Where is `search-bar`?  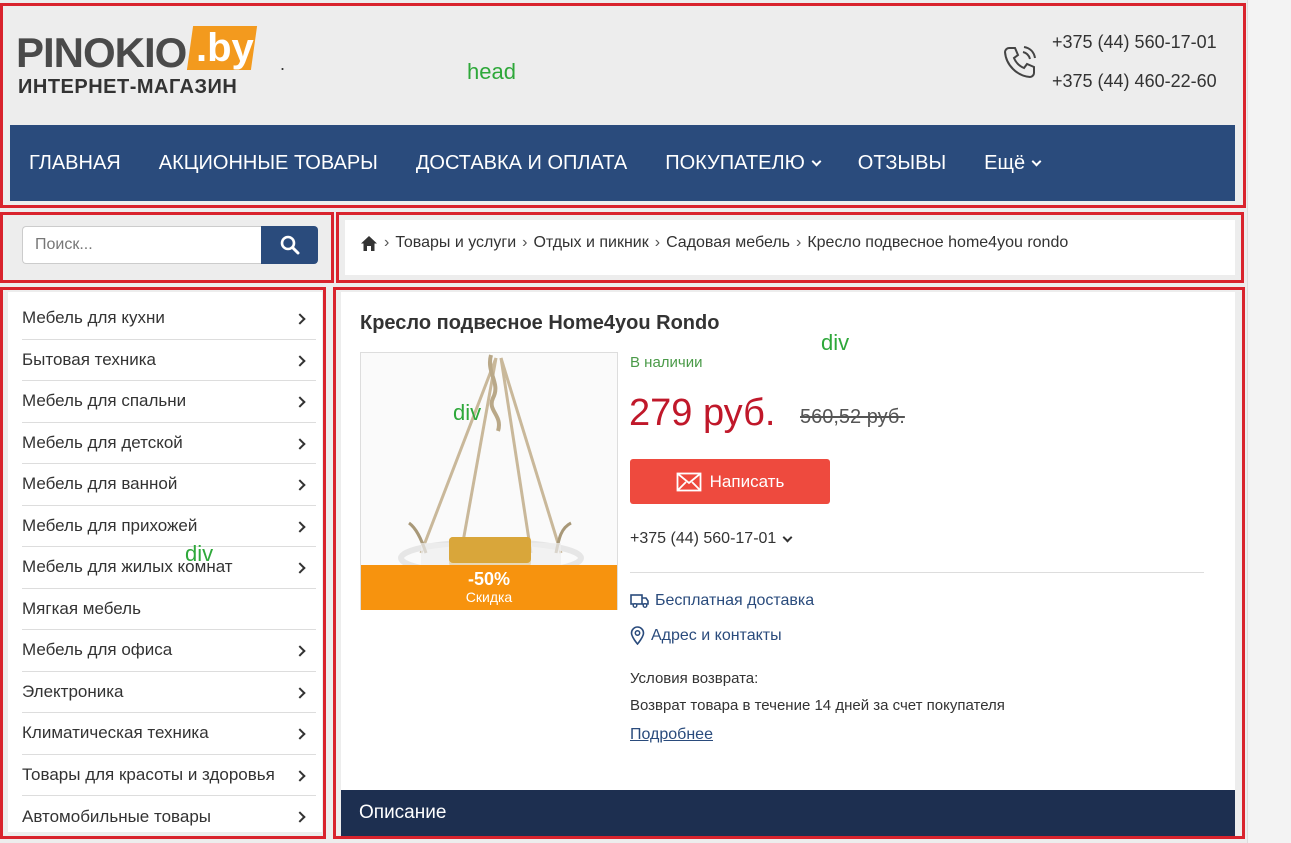 search-bar is located at coordinates (170, 246).